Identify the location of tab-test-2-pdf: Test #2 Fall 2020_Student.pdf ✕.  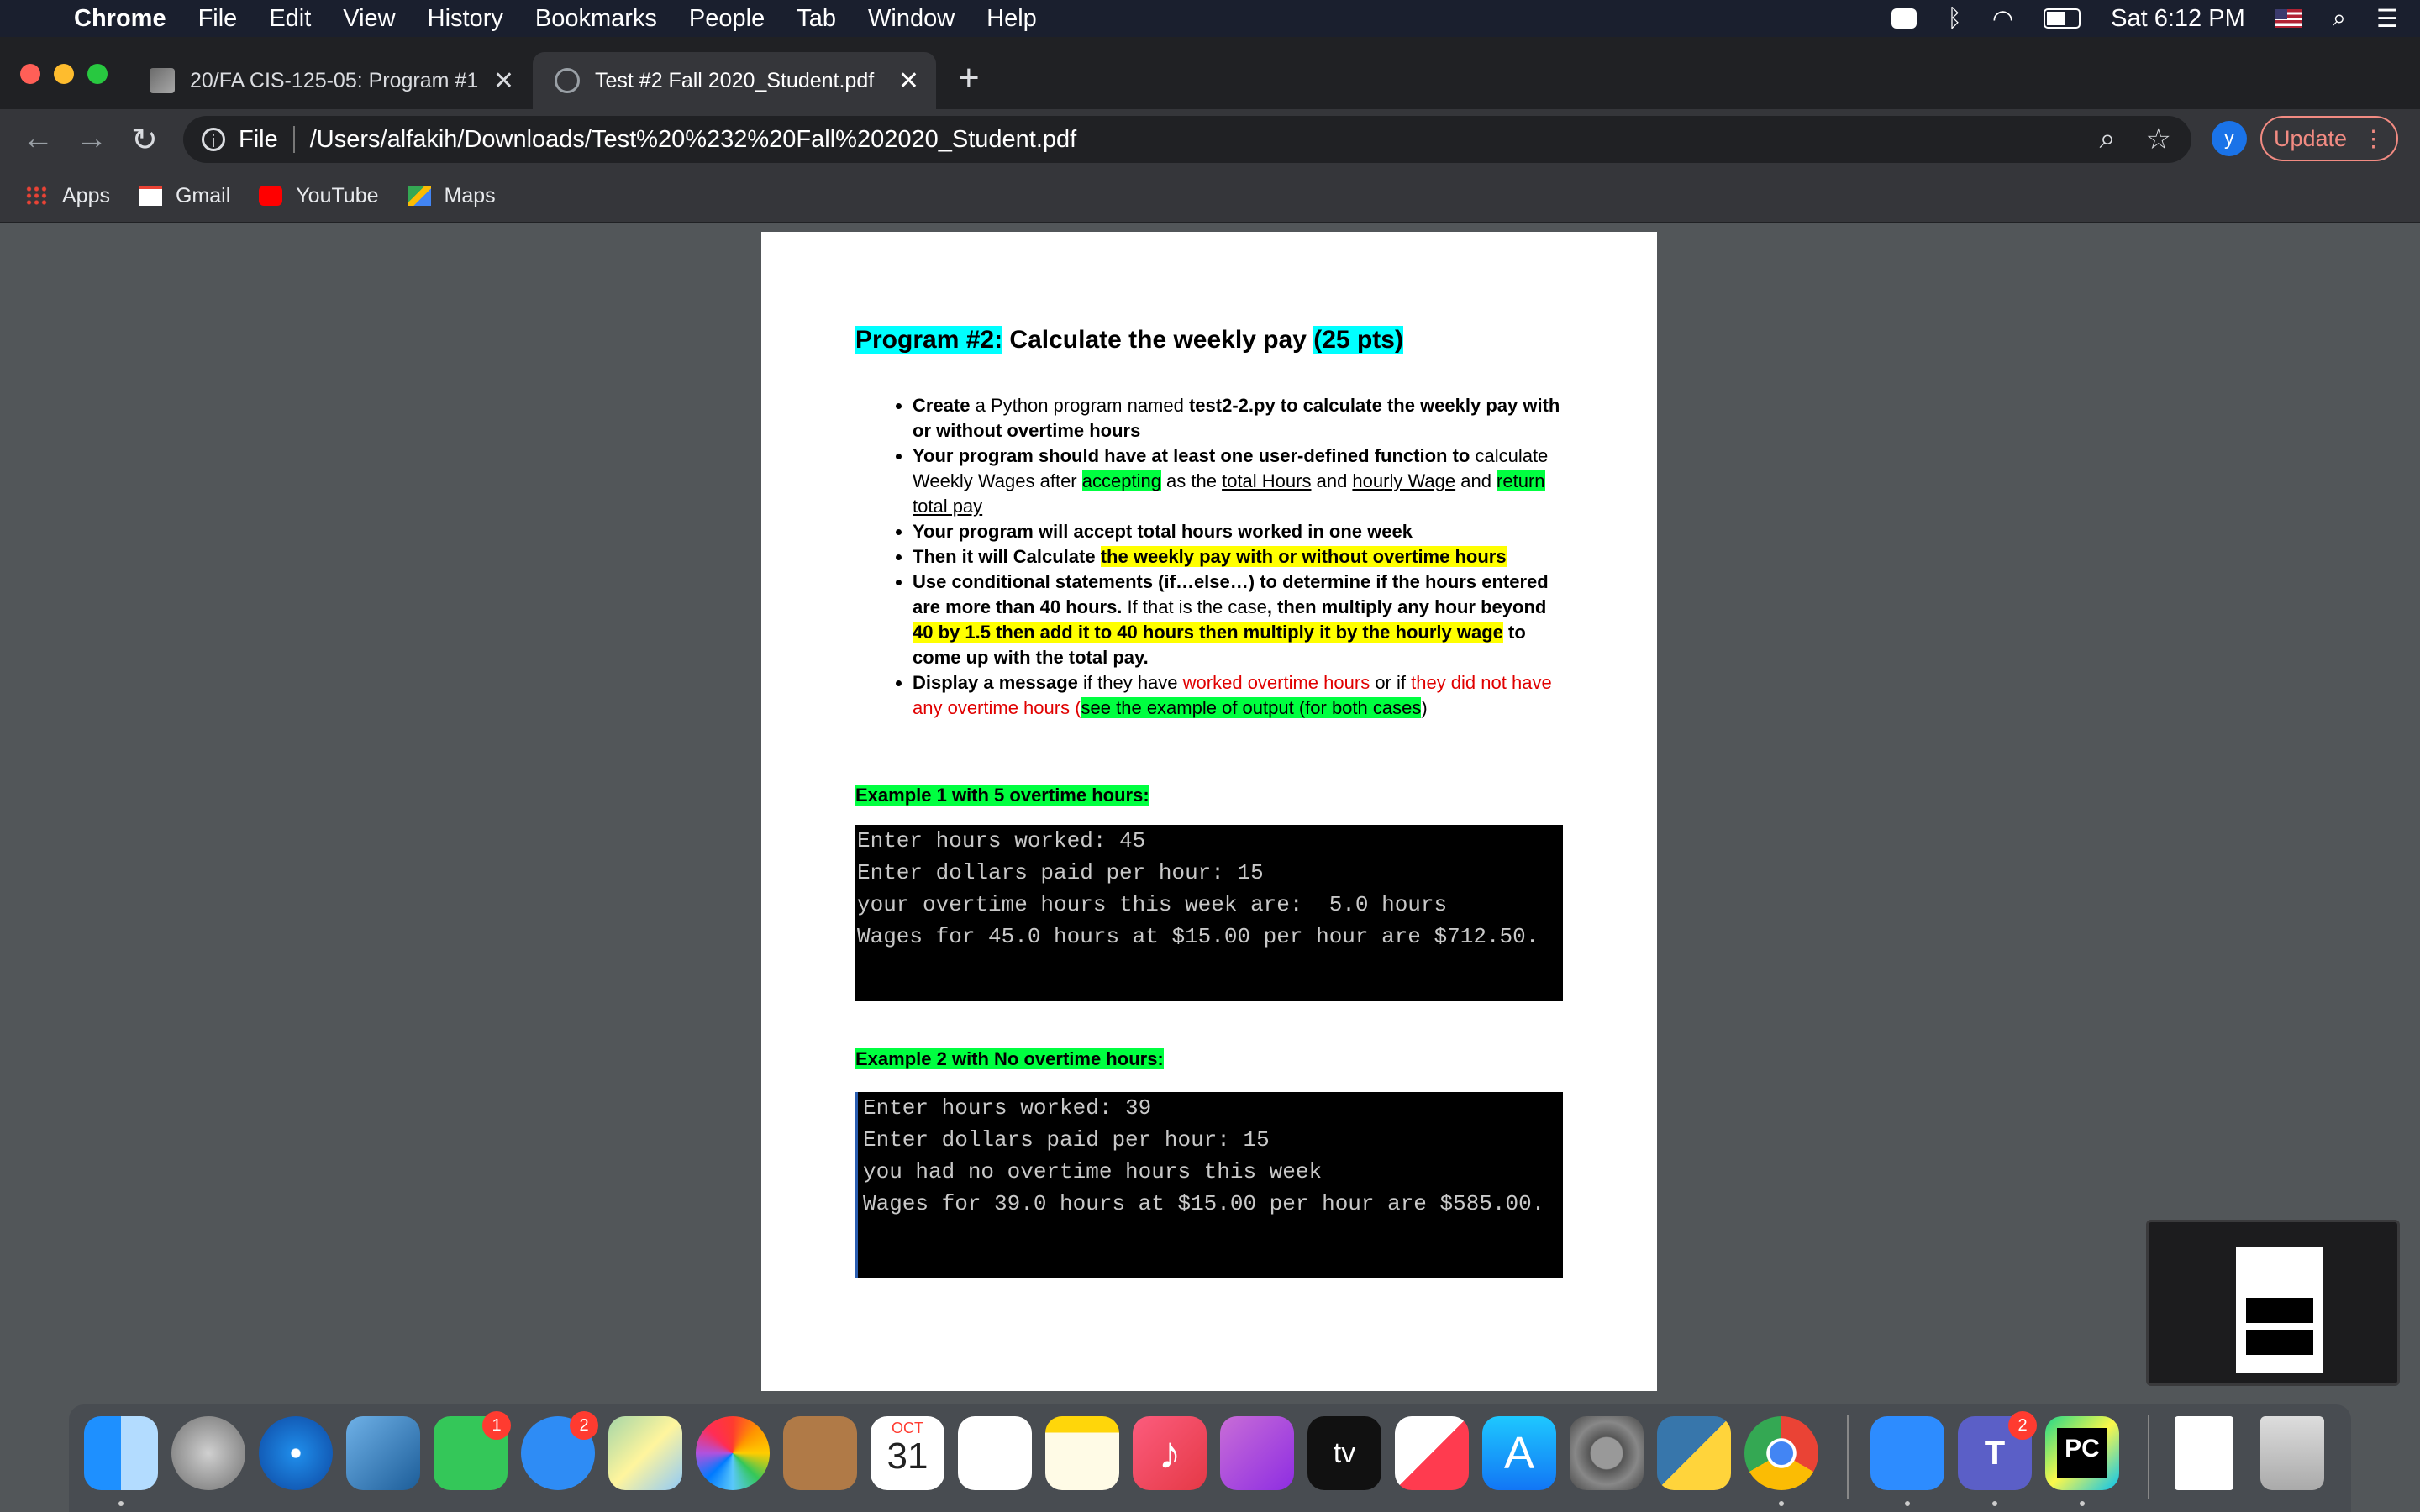
(734, 80).